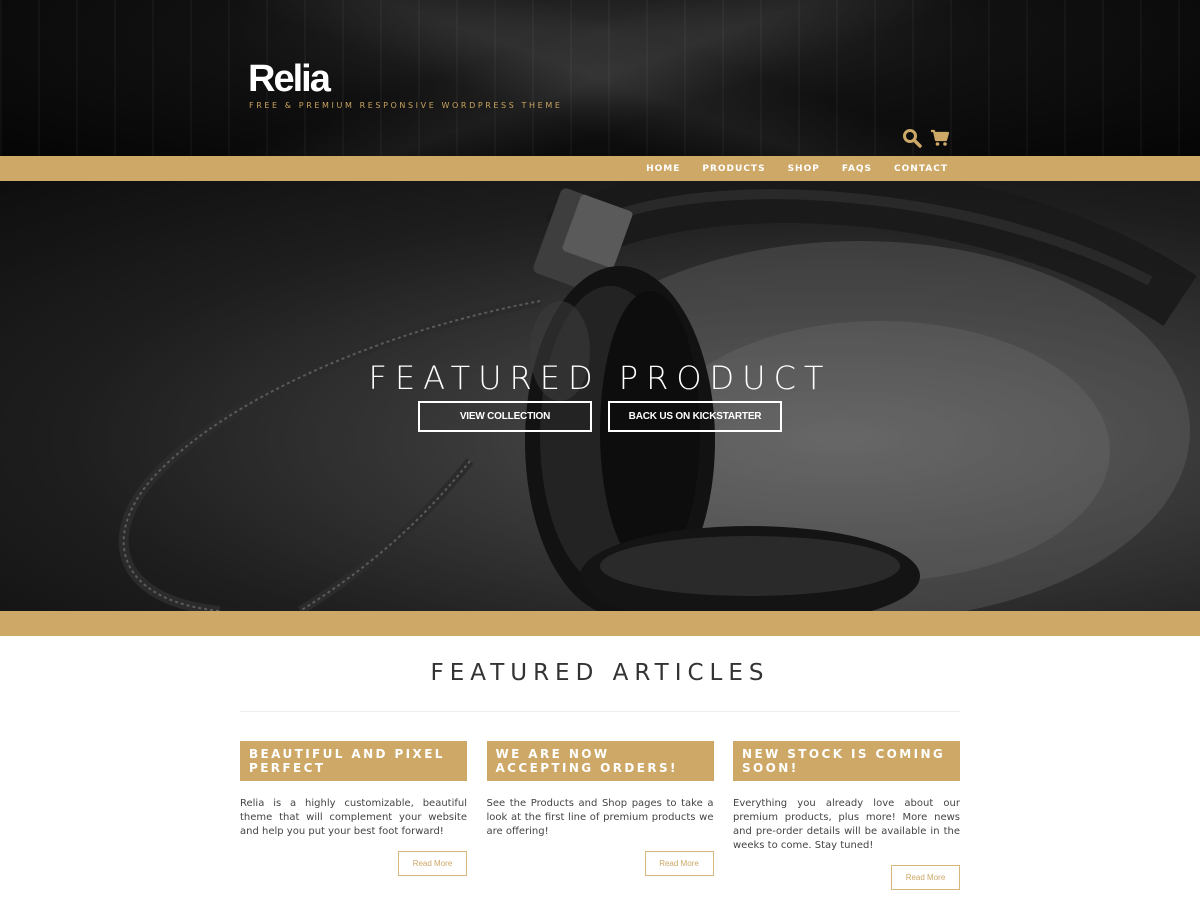 Image resolution: width=1200 pixels, height=900 pixels. I want to click on article-title: BEAUTIFUL AND PIXEL PERFECT, so click(353, 761).